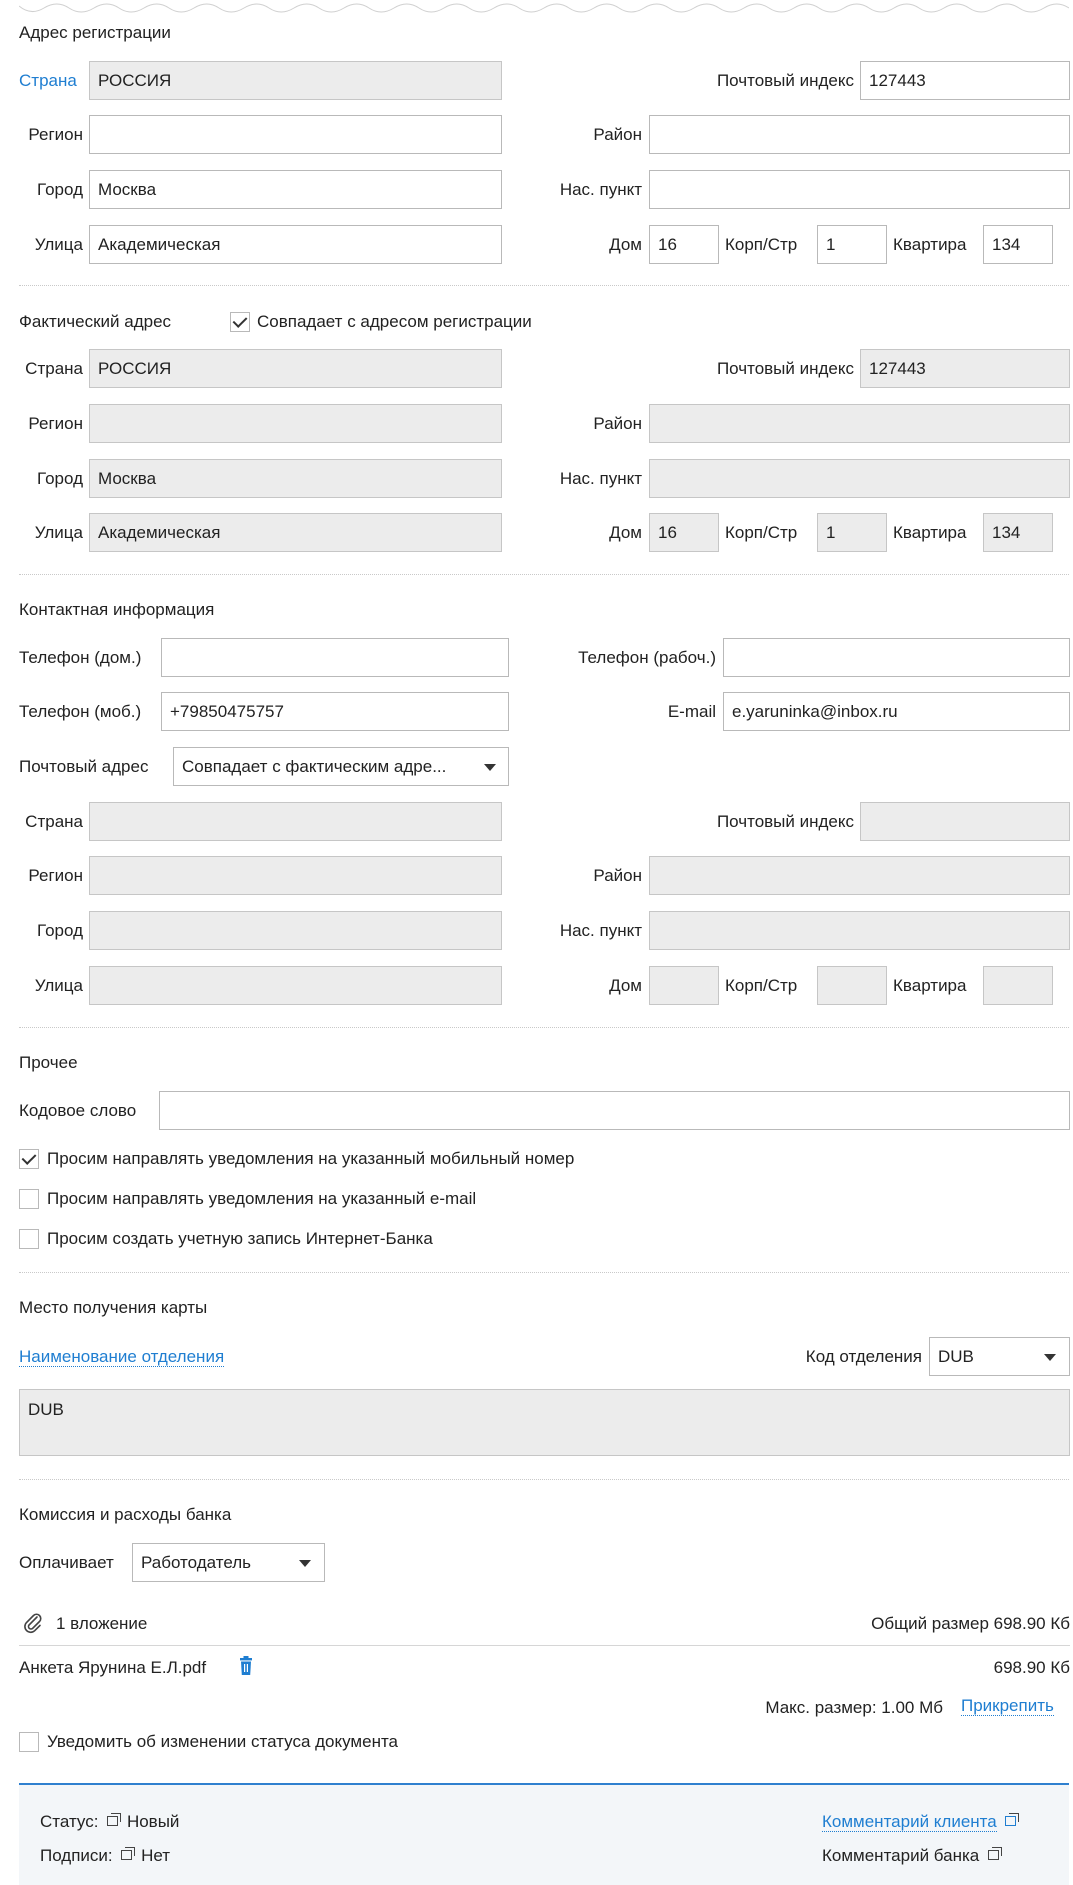 The image size is (1073, 1885). What do you see at coordinates (852, 244) in the screenshot?
I see `reg-korp-field: 1` at bounding box center [852, 244].